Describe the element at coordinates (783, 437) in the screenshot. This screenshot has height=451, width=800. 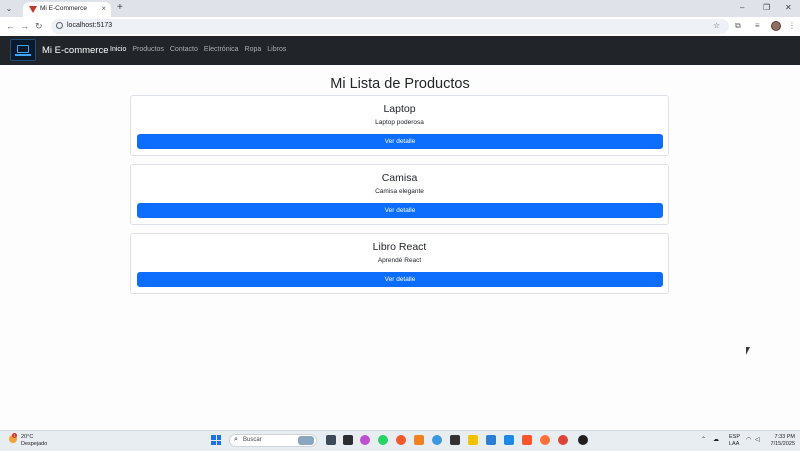
I see `clock-time: 7:33 PM` at that location.